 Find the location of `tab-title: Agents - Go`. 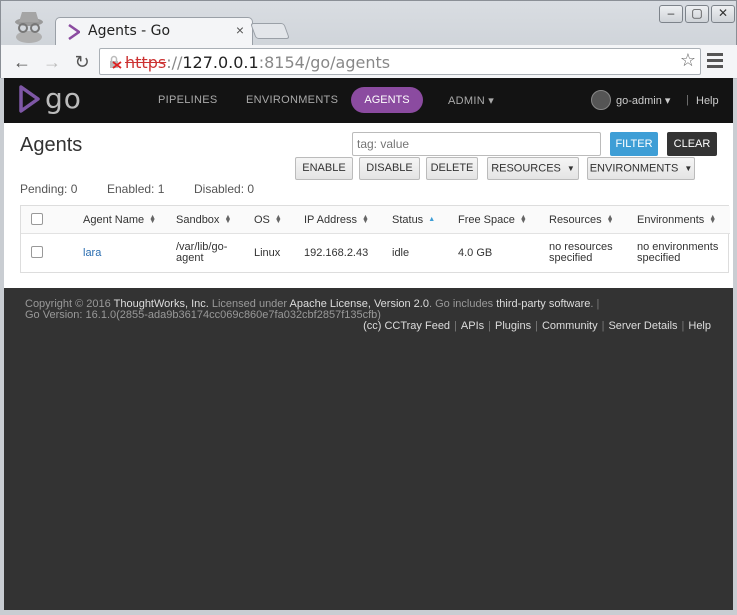

tab-title: Agents - Go is located at coordinates (129, 31).